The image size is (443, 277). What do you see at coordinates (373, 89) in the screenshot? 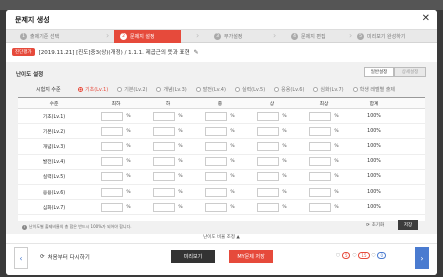
I see `level-radio-student: 학생 레벨별 출제` at bounding box center [373, 89].